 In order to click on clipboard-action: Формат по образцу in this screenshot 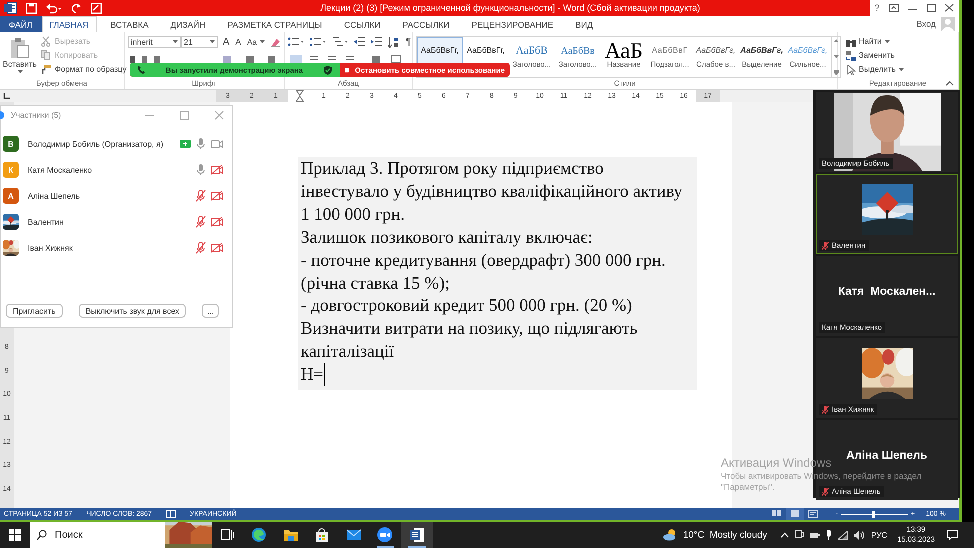, I will do `click(84, 69)`.